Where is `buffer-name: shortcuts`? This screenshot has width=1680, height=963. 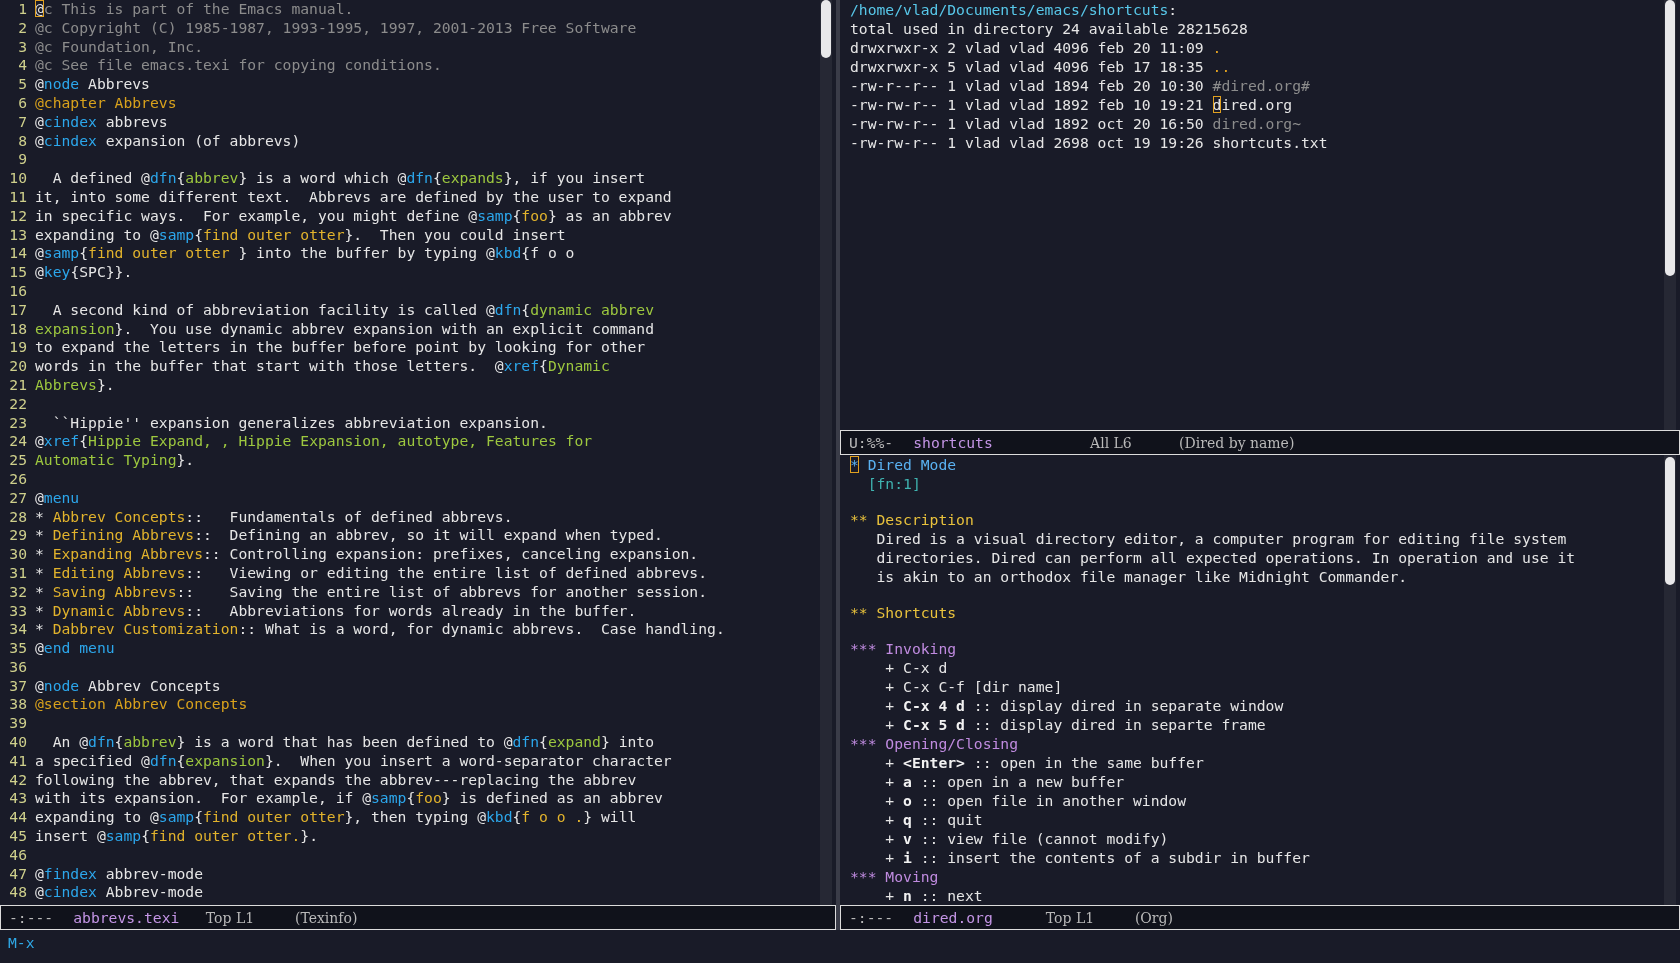 buffer-name: shortcuts is located at coordinates (953, 442).